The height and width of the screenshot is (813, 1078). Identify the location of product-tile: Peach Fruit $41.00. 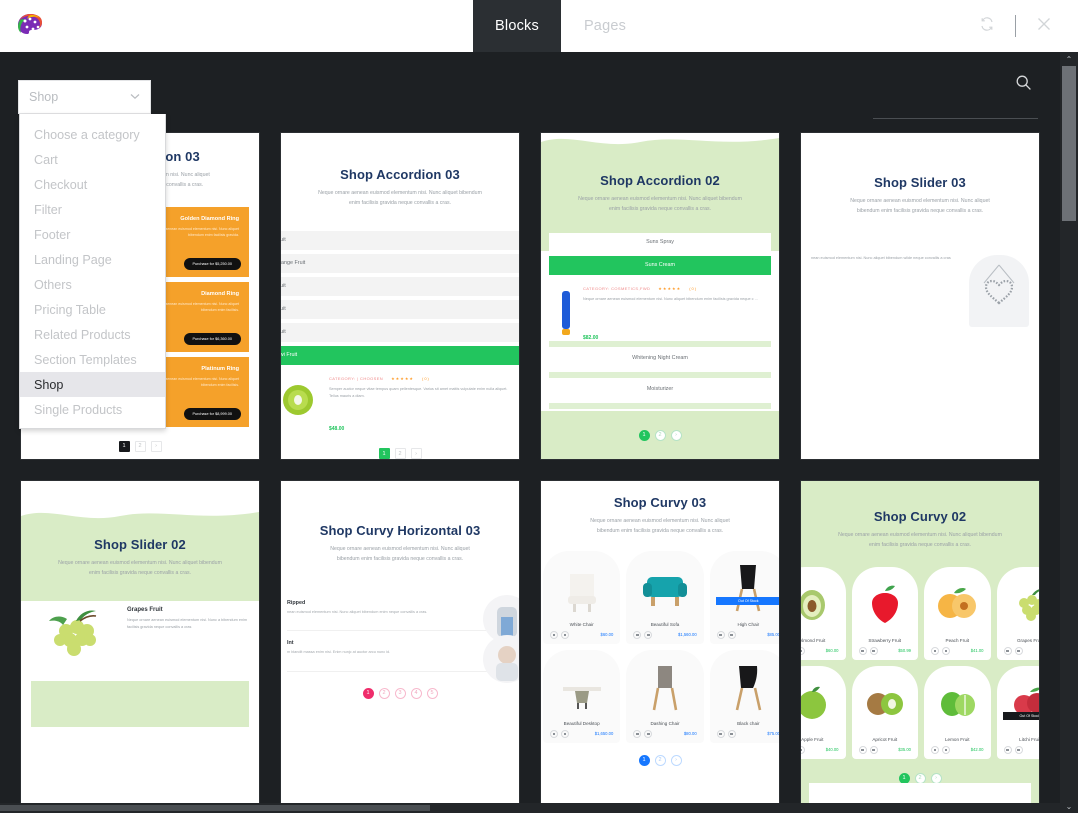
(957, 613).